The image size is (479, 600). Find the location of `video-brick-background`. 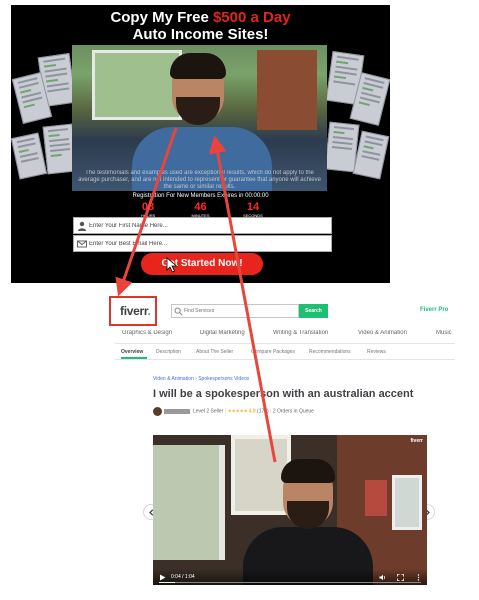

video-brick-background is located at coordinates (287, 90).